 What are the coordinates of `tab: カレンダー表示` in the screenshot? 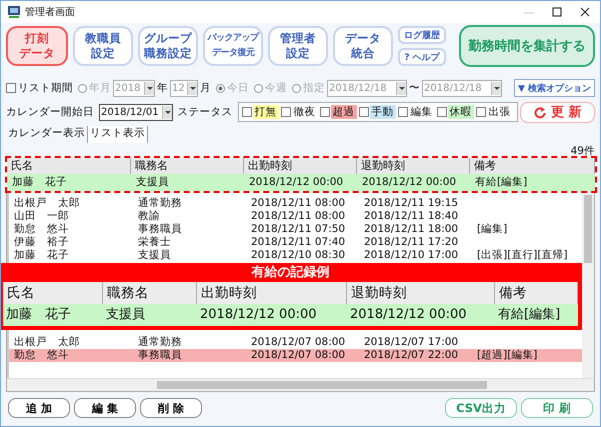 It's located at (47, 134).